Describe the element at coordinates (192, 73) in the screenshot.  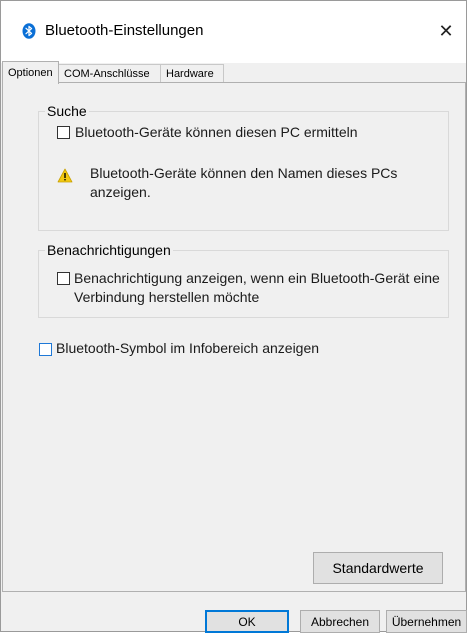
I see `tab-hardware: Hardware` at that location.